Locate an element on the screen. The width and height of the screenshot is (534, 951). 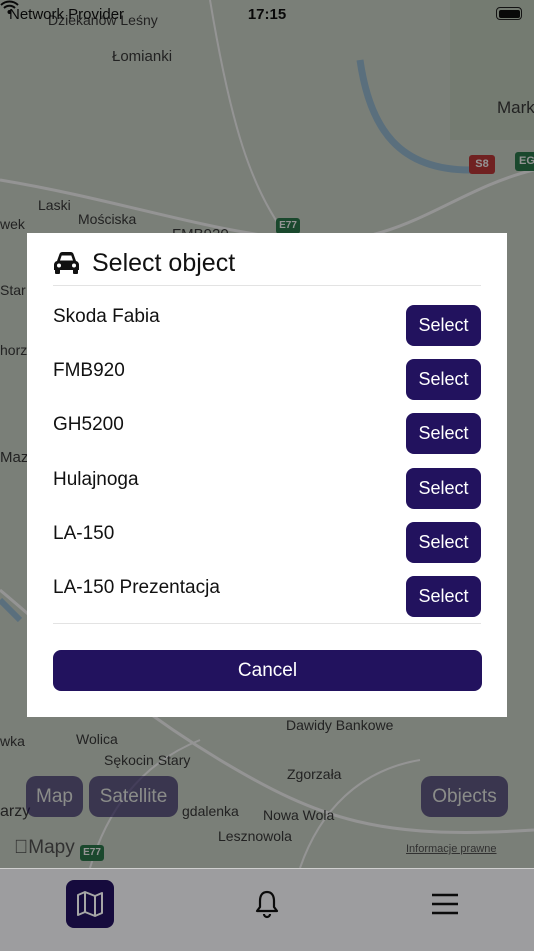
menu-icon is located at coordinates (445, 904).